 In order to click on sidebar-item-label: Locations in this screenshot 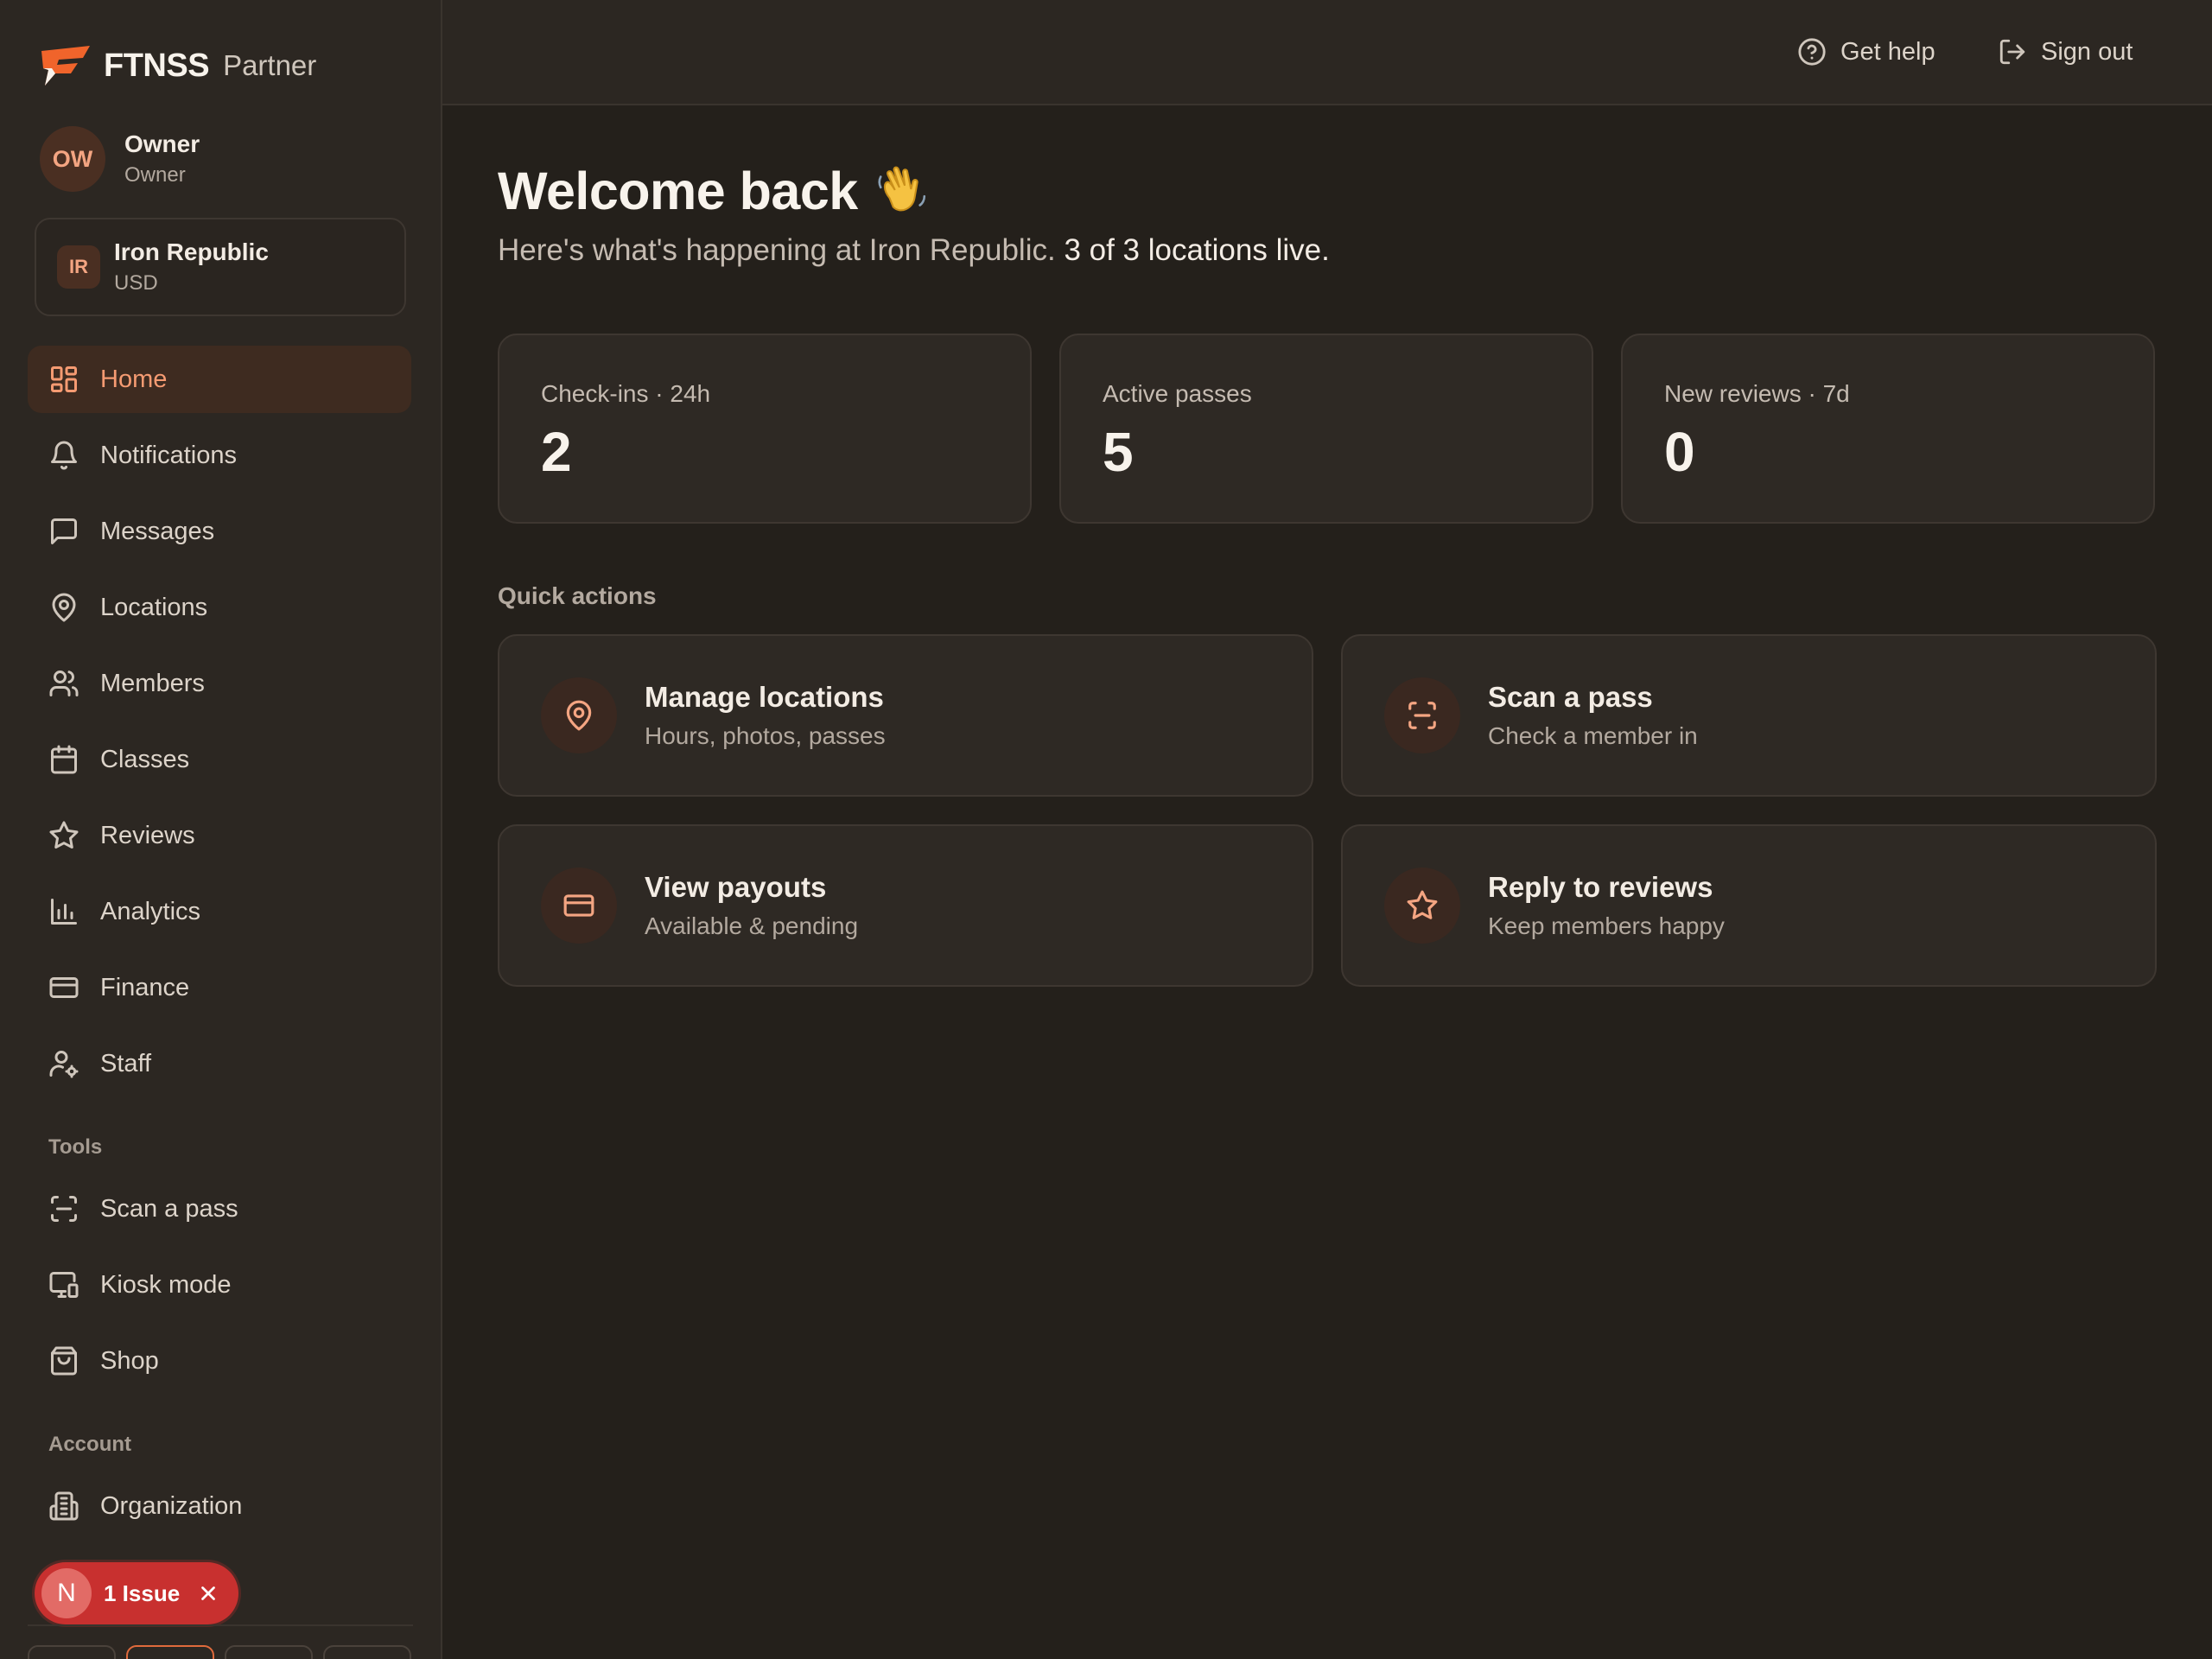, I will do `click(154, 607)`.